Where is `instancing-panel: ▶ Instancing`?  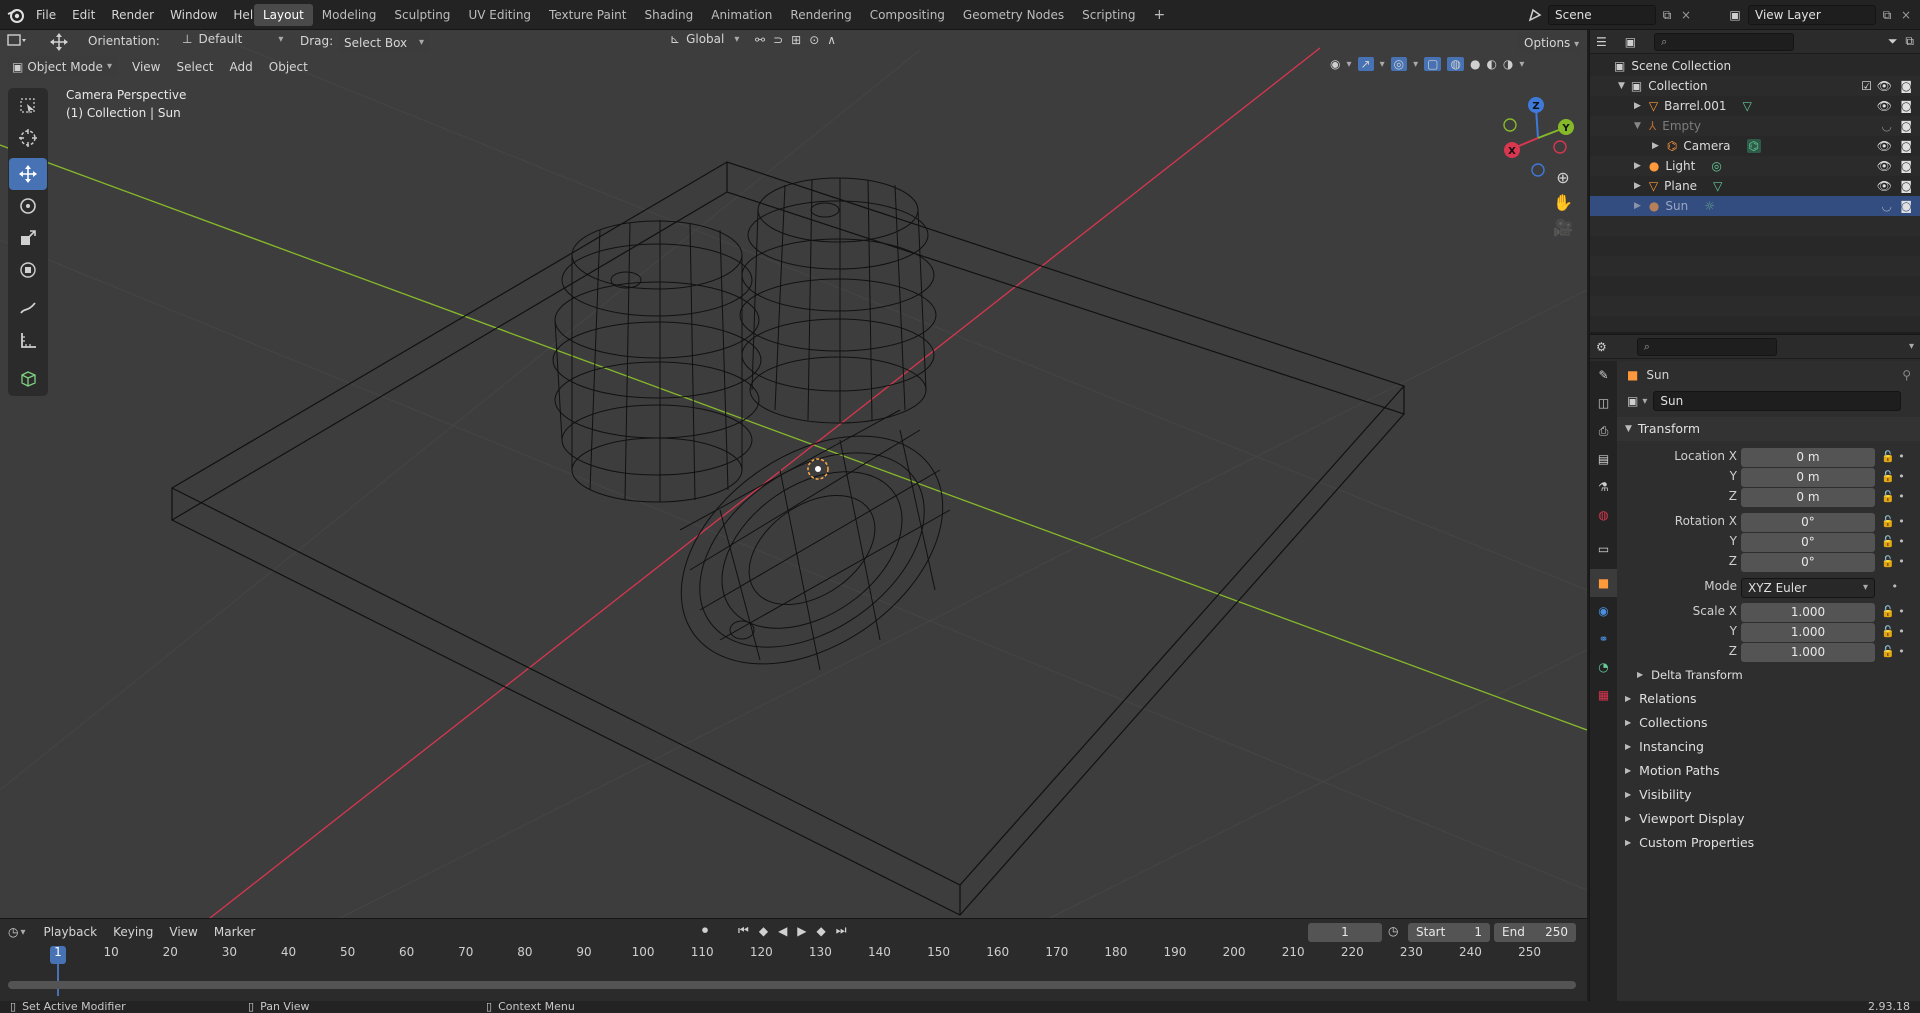 instancing-panel: ▶ Instancing is located at coordinates (1768, 747).